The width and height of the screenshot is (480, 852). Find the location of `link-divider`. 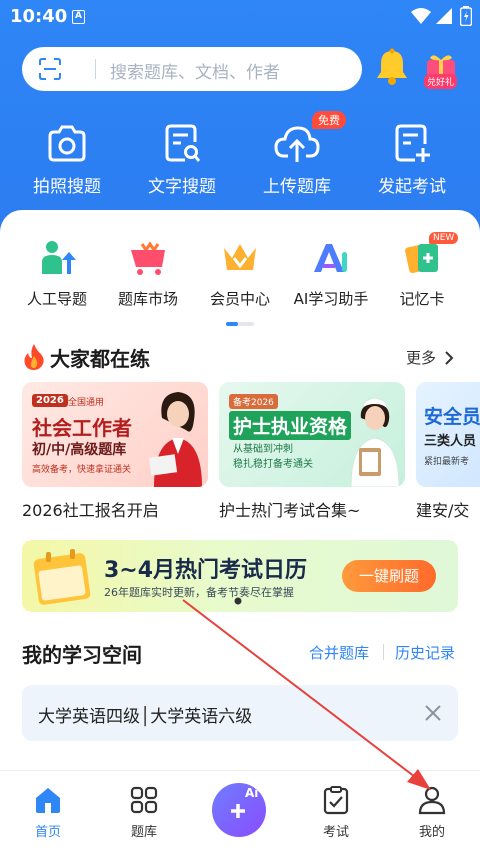

link-divider is located at coordinates (383, 652).